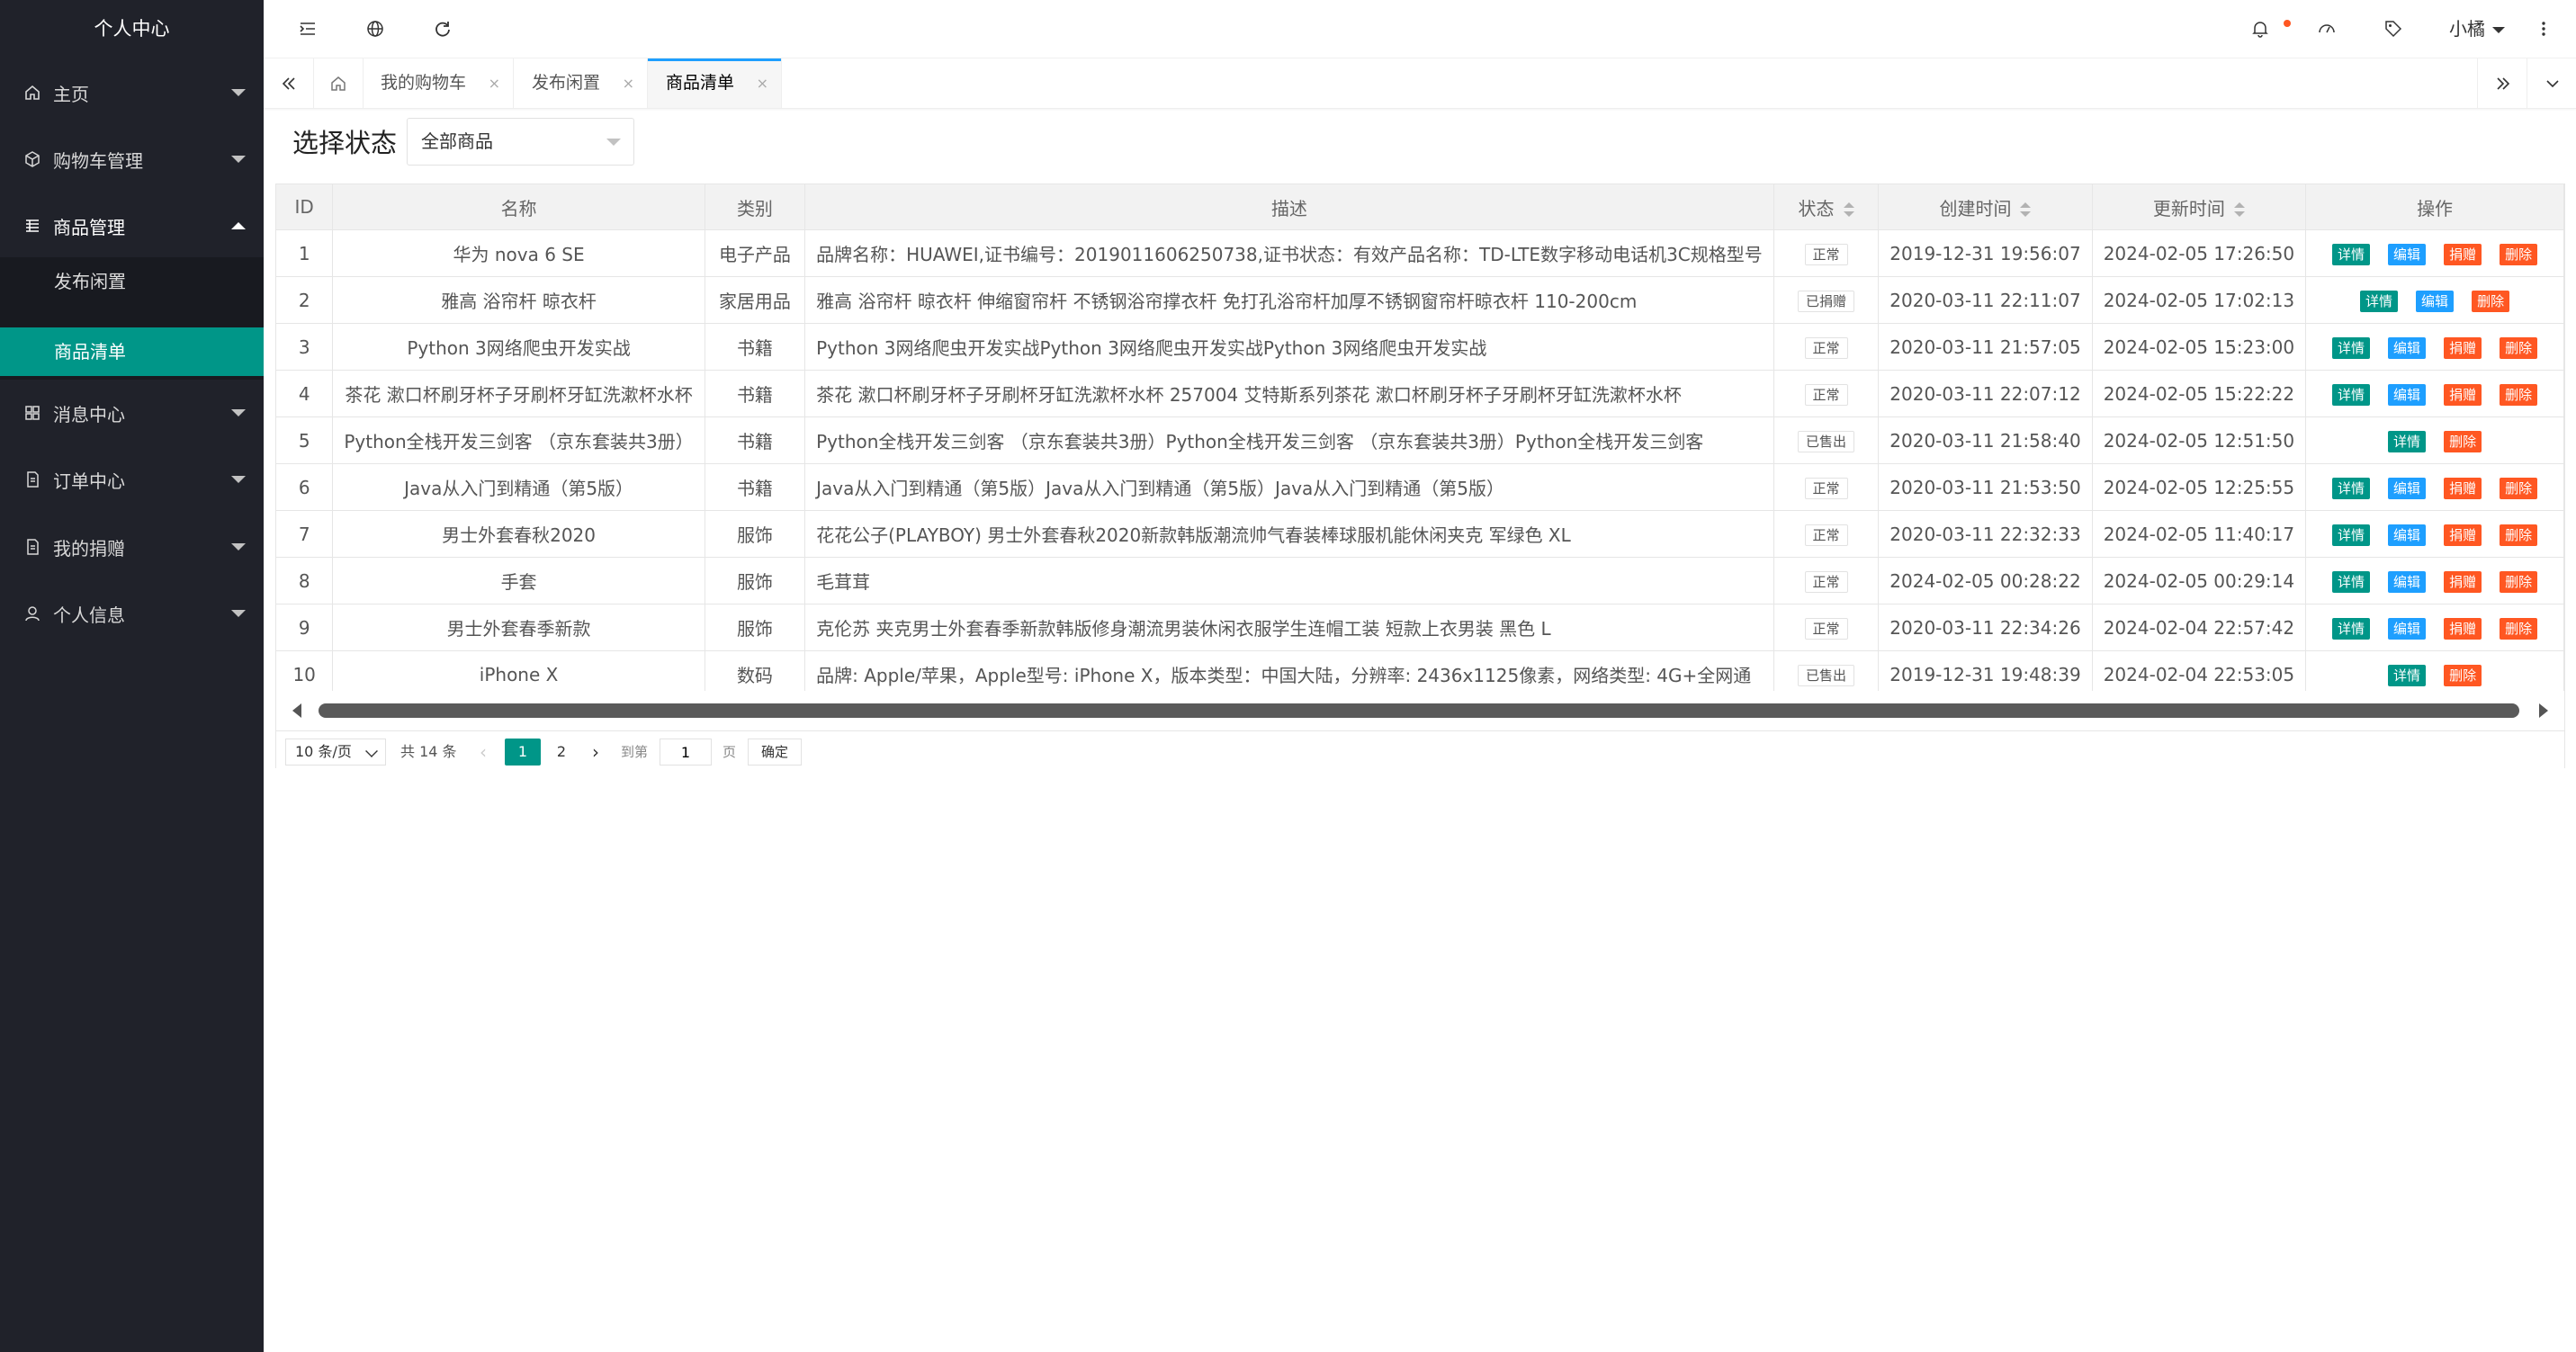 The height and width of the screenshot is (1352, 2576). I want to click on cell-id: 6, so click(305, 487).